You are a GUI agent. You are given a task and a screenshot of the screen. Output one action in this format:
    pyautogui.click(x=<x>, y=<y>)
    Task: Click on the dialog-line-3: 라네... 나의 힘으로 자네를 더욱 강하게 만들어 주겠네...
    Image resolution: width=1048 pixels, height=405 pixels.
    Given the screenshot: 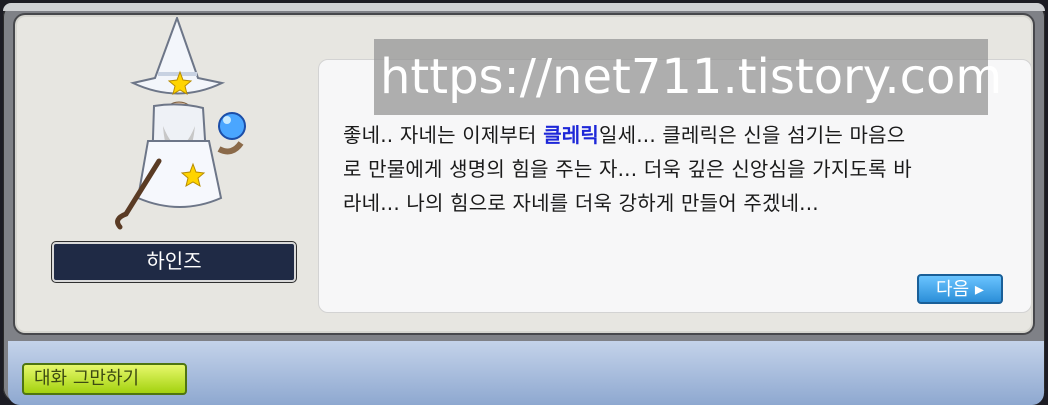 What is the action you would take?
    pyautogui.click(x=581, y=203)
    